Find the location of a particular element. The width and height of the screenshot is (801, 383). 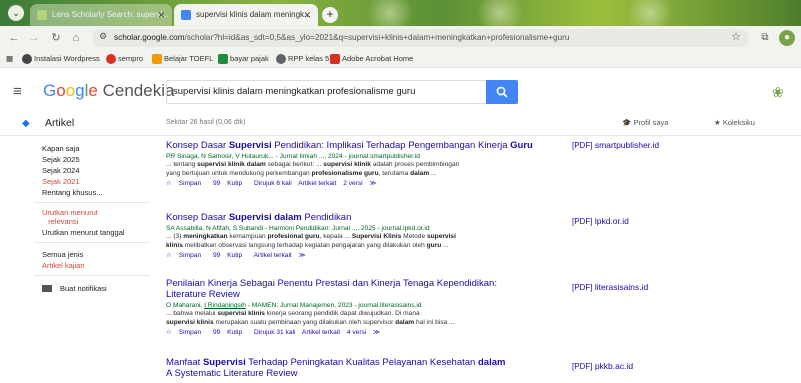

pdf-link: [PDF] lpkd.or.id is located at coordinates (600, 221).